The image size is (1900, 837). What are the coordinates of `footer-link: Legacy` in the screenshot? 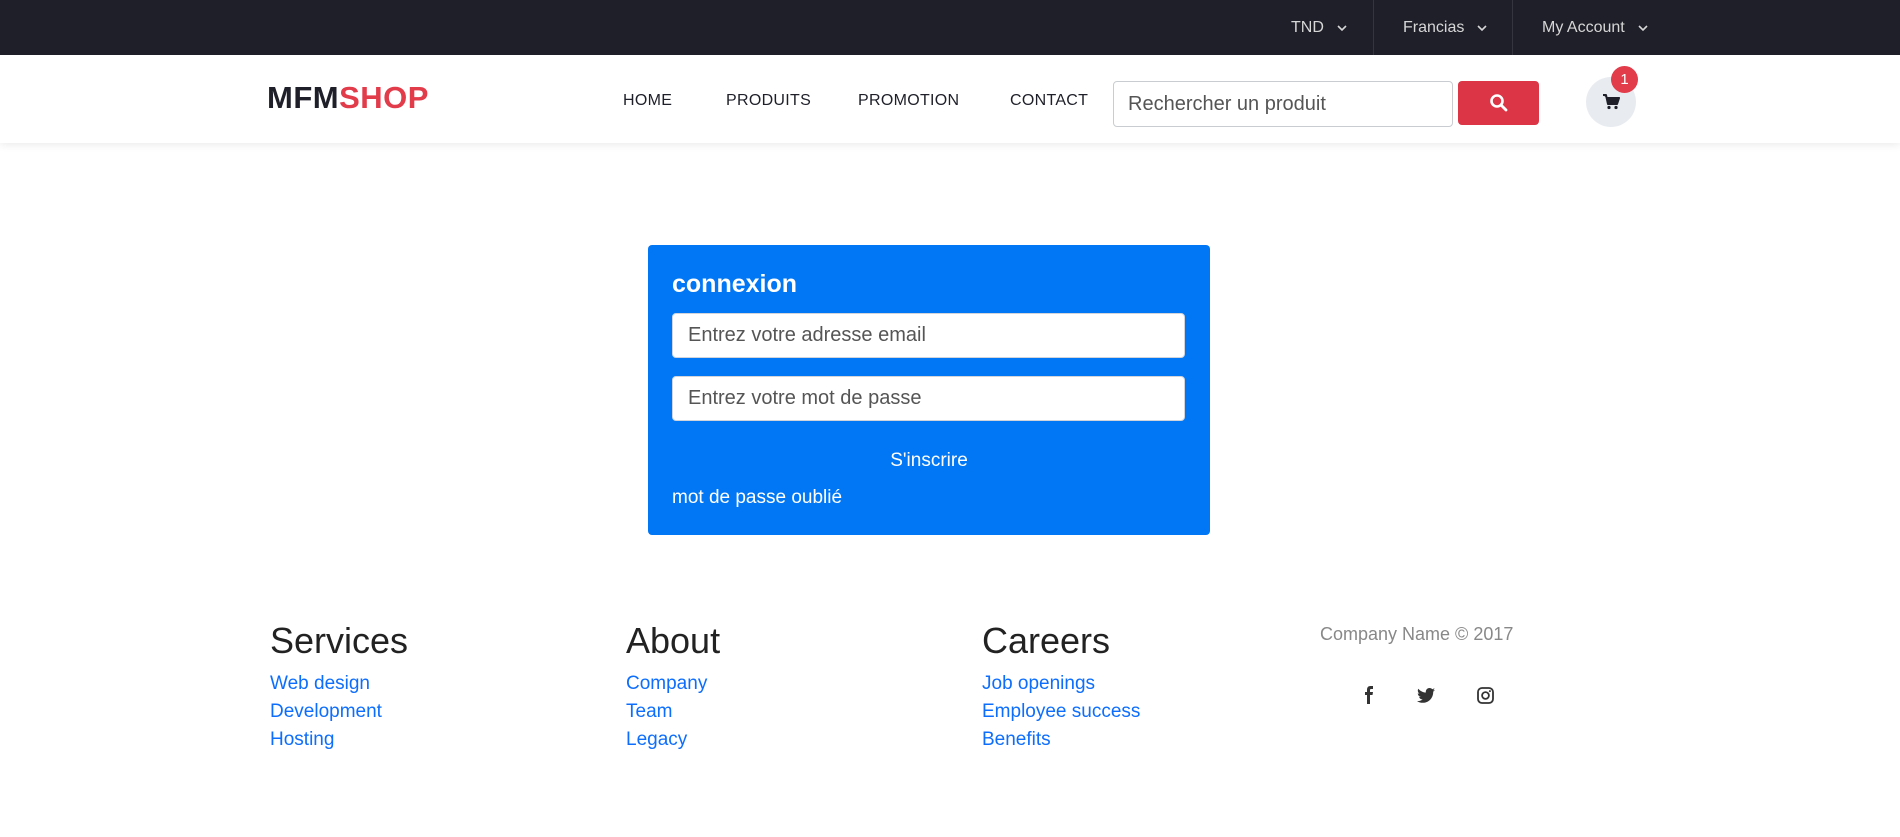 It's located at (673, 740).